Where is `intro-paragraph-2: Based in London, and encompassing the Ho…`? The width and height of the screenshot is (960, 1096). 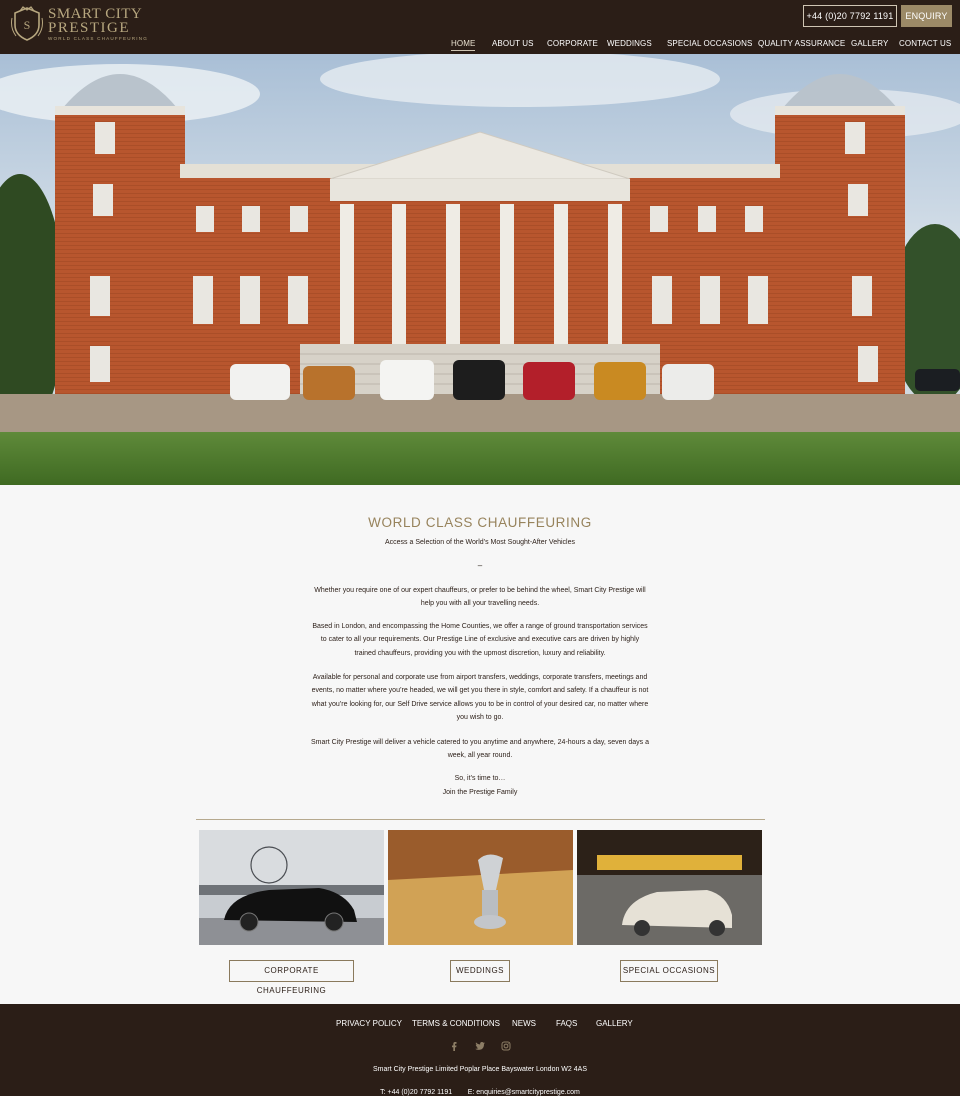 intro-paragraph-2: Based in London, and encompassing the Ho… is located at coordinates (480, 640).